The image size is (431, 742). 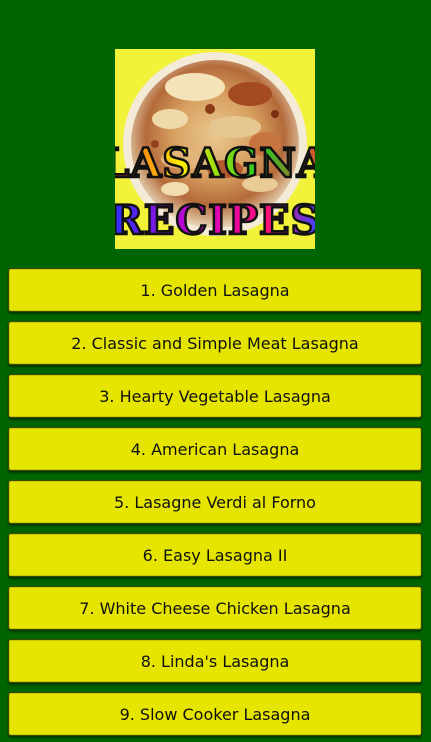 I want to click on recipe-button: 7. White Cheese Chicken Lasagna, so click(x=215, y=608).